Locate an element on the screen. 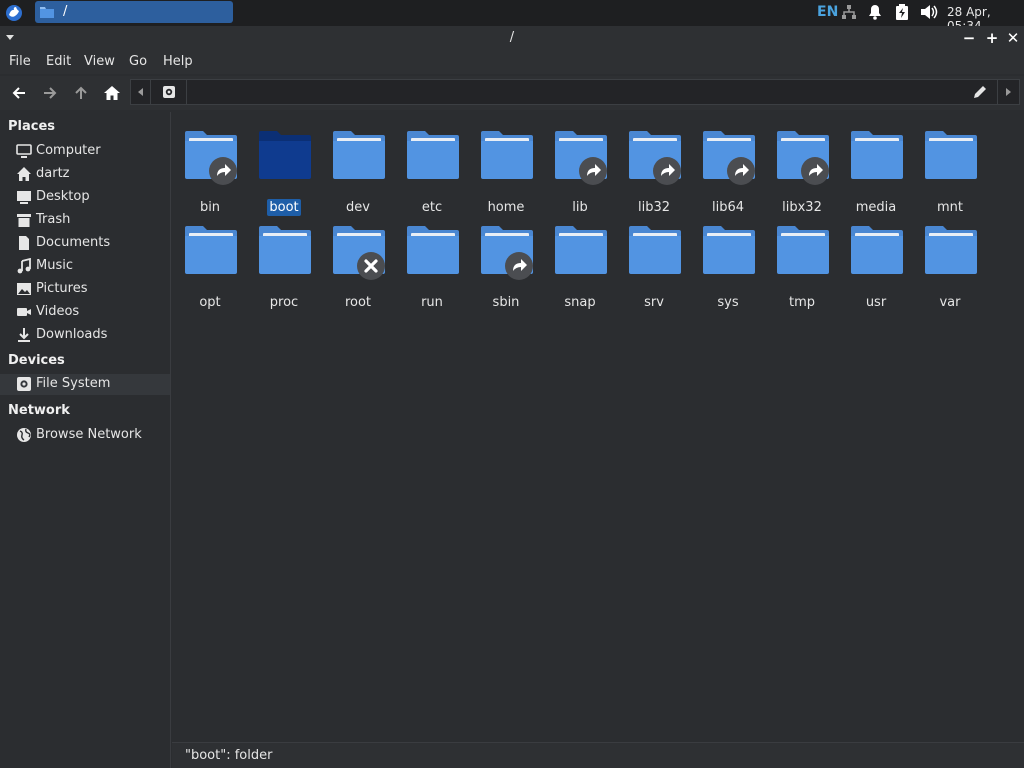  file-name-label: tmp is located at coordinates (801, 302).